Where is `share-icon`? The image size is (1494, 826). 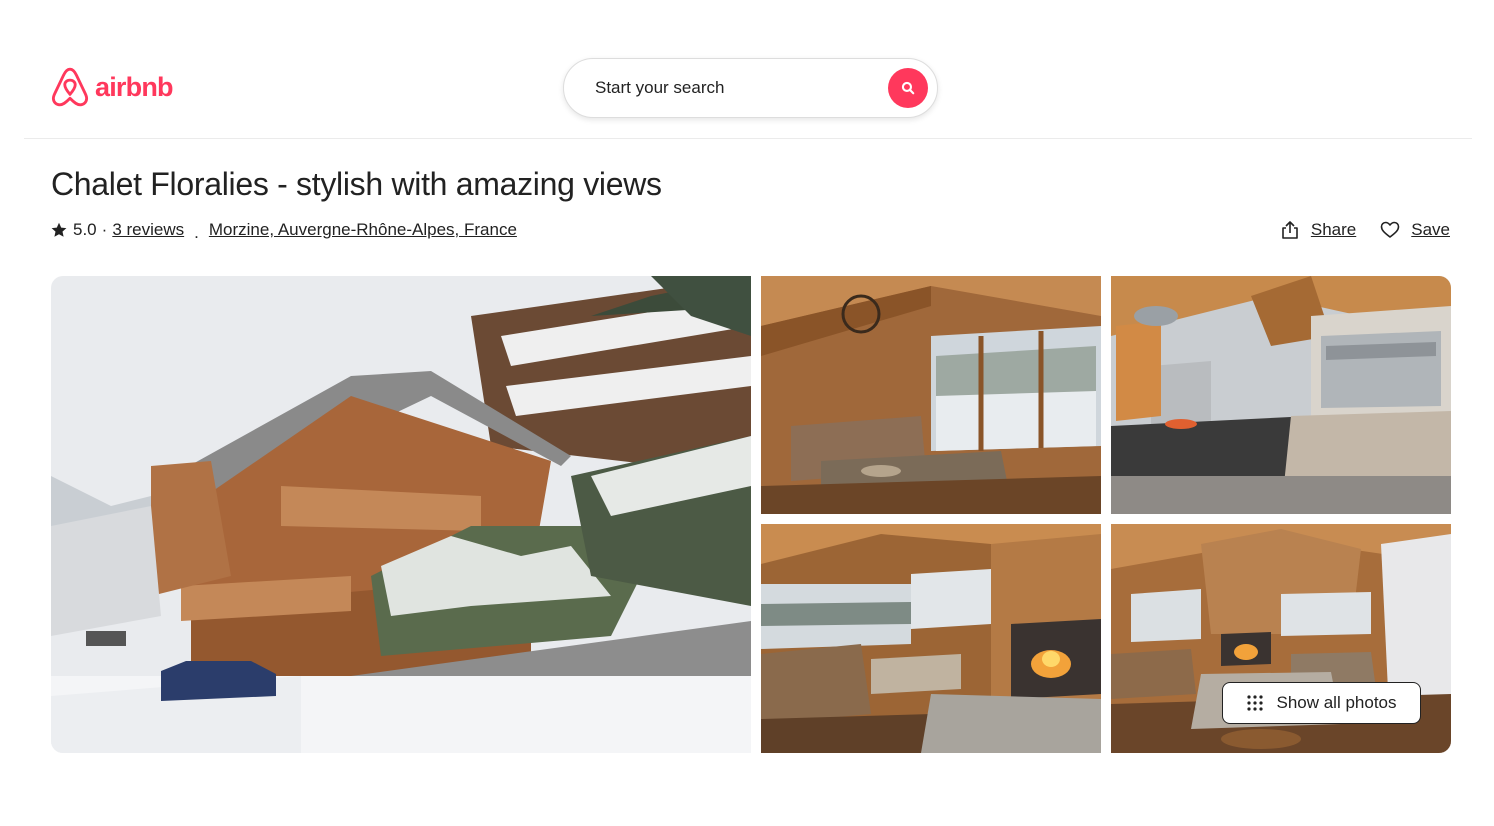 share-icon is located at coordinates (1290, 230).